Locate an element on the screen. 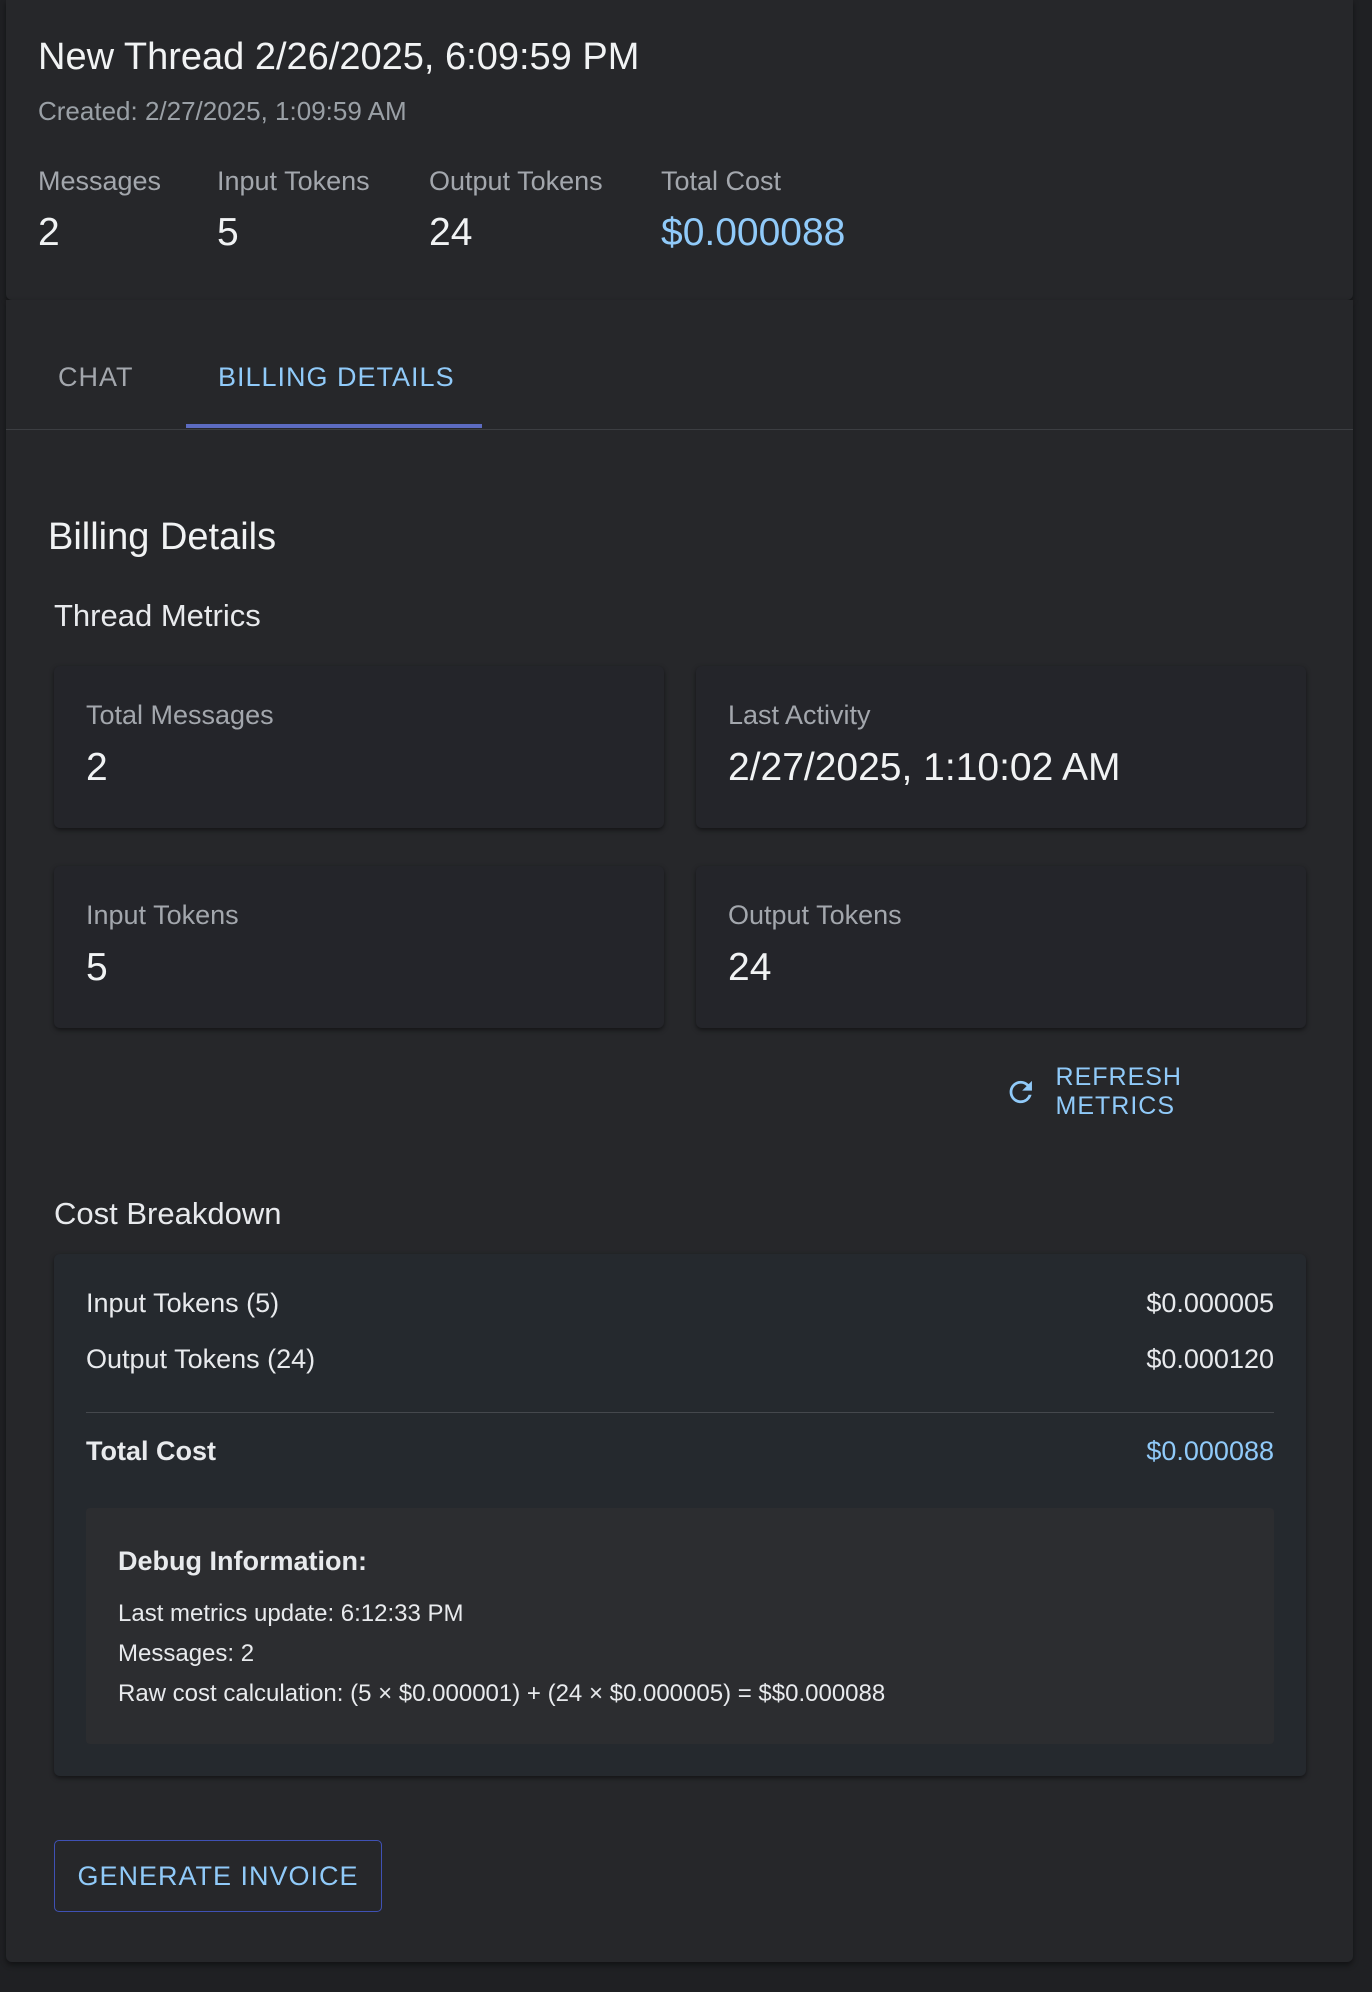 The image size is (1372, 1992). cost-row-label: Output Tokens (24) is located at coordinates (201, 1359).